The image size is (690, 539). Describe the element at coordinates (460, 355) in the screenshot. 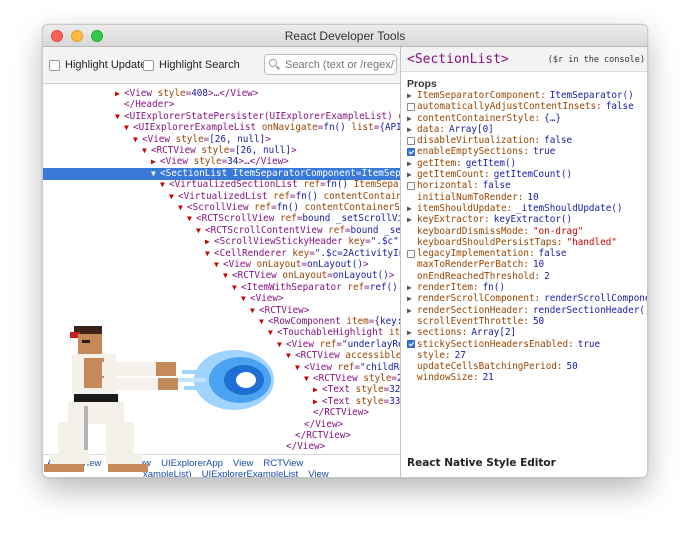

I see `prop-value: 27` at that location.